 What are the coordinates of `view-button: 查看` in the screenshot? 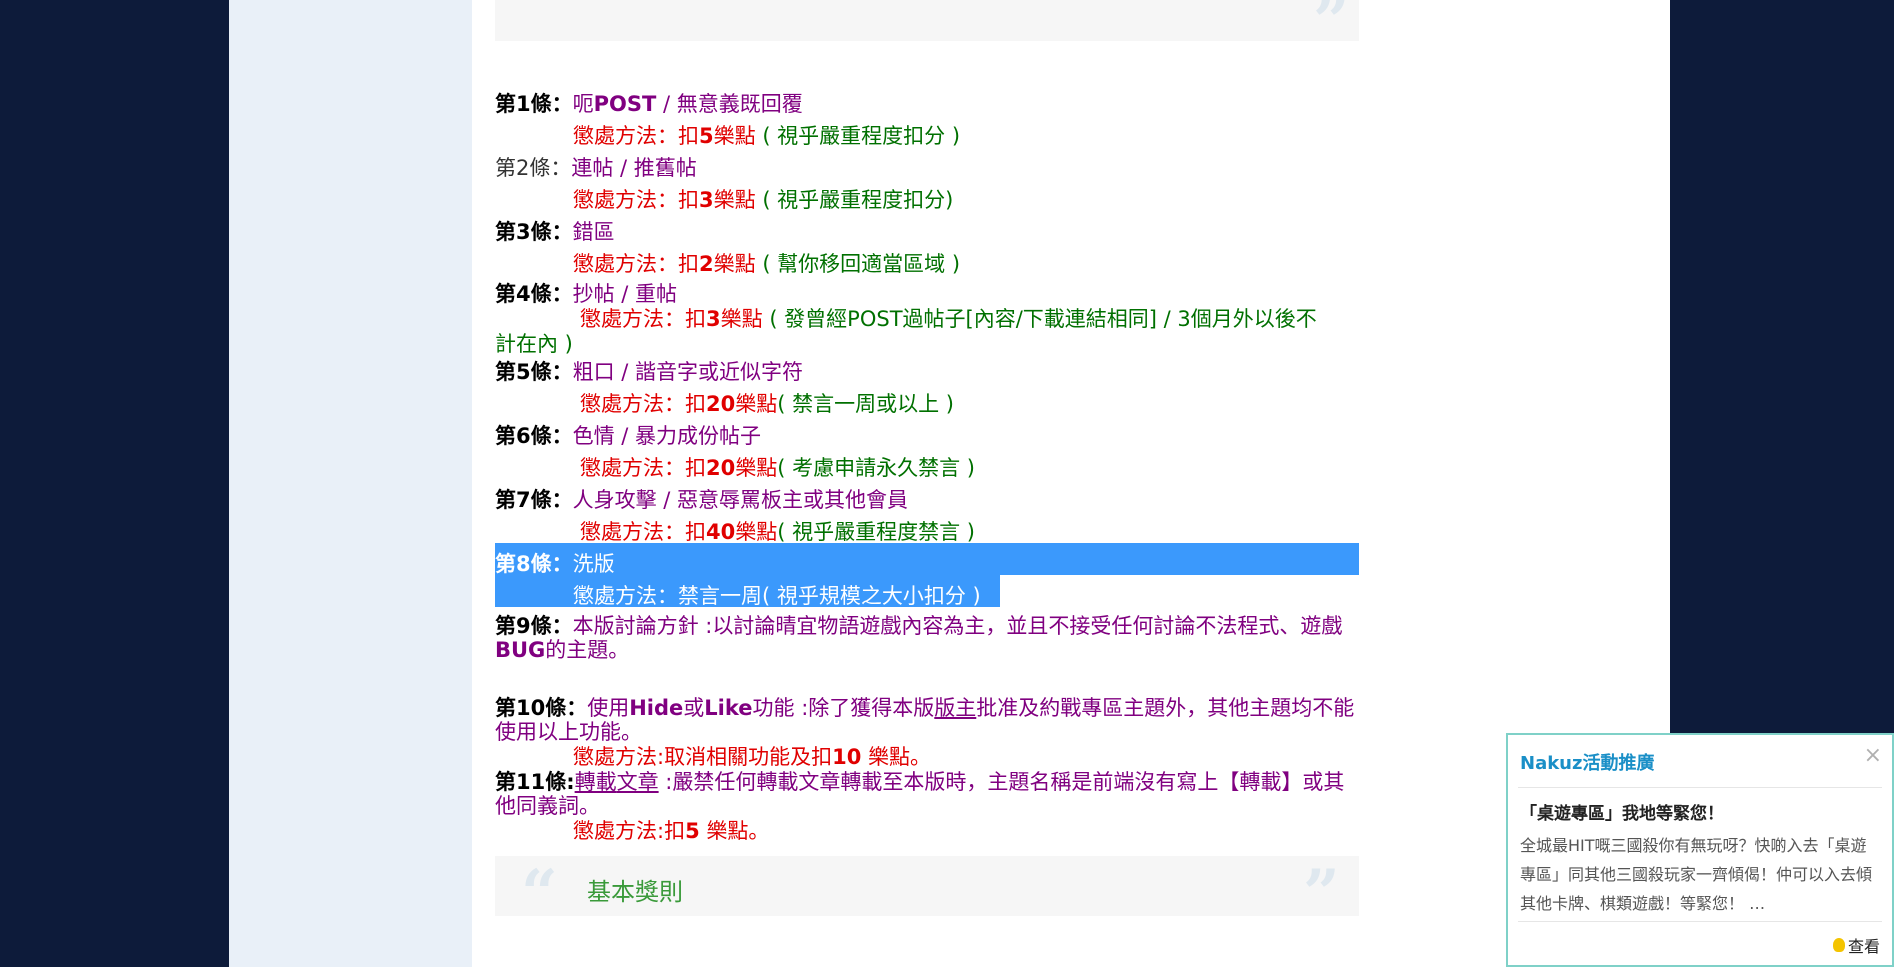 It's located at (1856, 945).